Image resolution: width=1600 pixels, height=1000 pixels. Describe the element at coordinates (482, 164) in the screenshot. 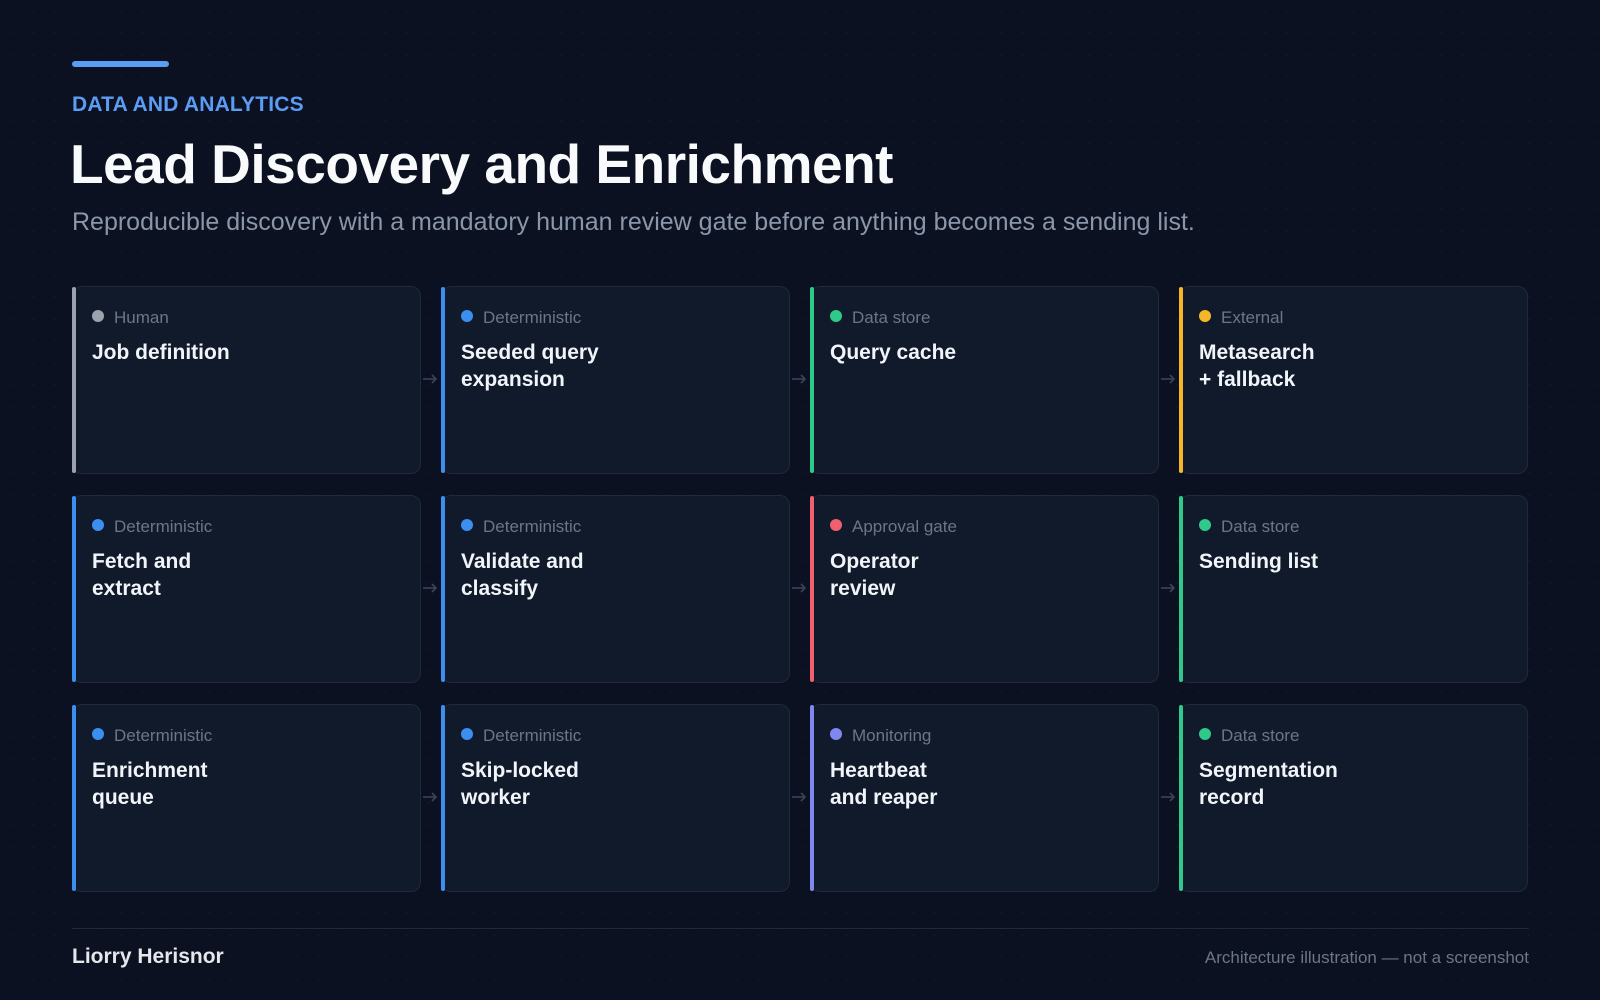

I see `page-title: Lead Discovery and Enrichment` at that location.